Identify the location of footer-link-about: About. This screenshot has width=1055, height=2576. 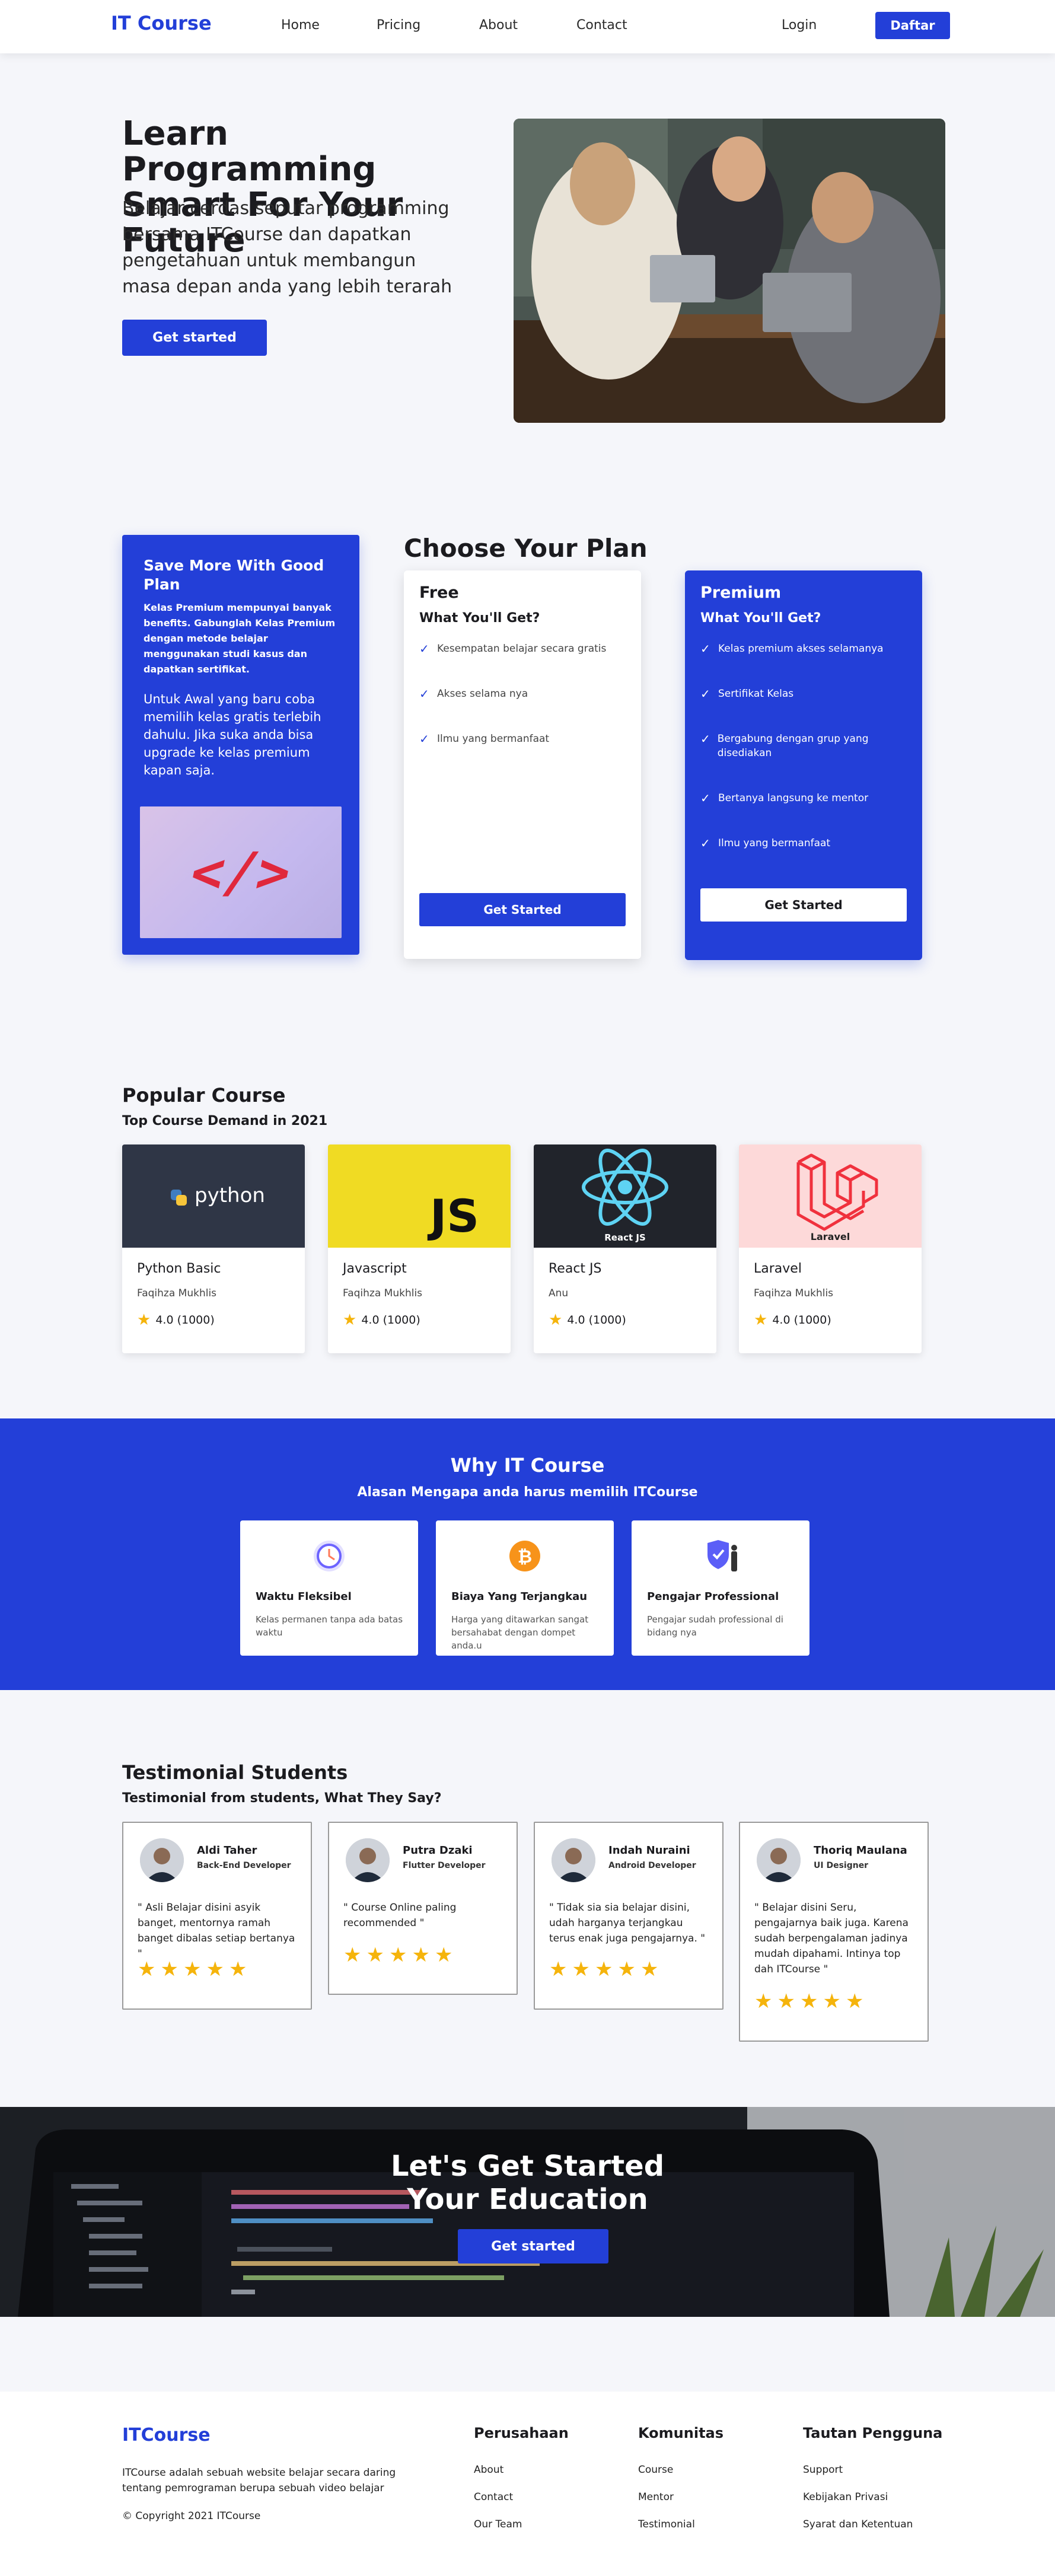
(489, 2470).